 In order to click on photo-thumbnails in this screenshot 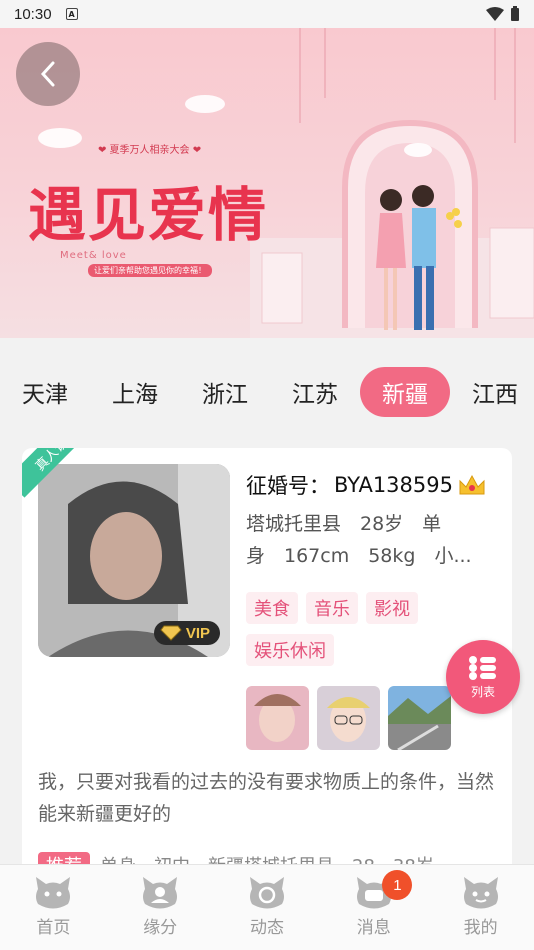, I will do `click(348, 718)`.